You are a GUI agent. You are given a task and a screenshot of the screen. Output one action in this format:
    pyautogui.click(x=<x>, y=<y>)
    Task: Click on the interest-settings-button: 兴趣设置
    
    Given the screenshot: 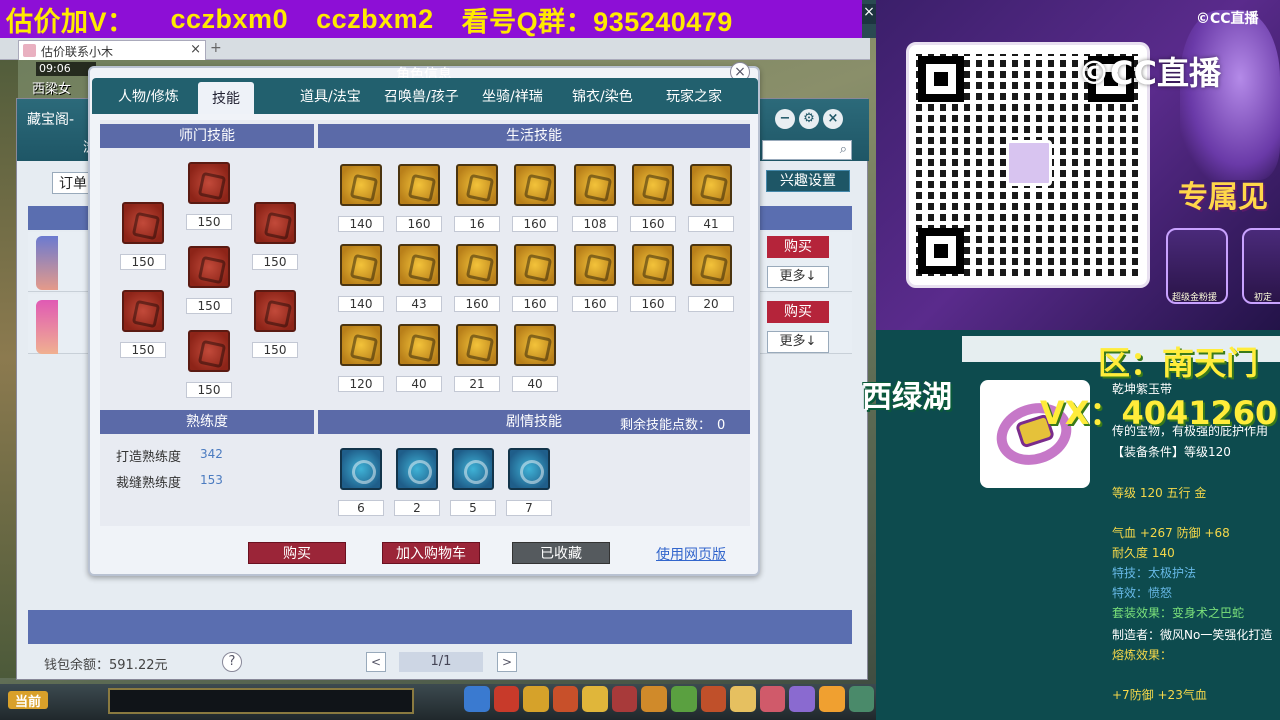 What is the action you would take?
    pyautogui.click(x=808, y=181)
    